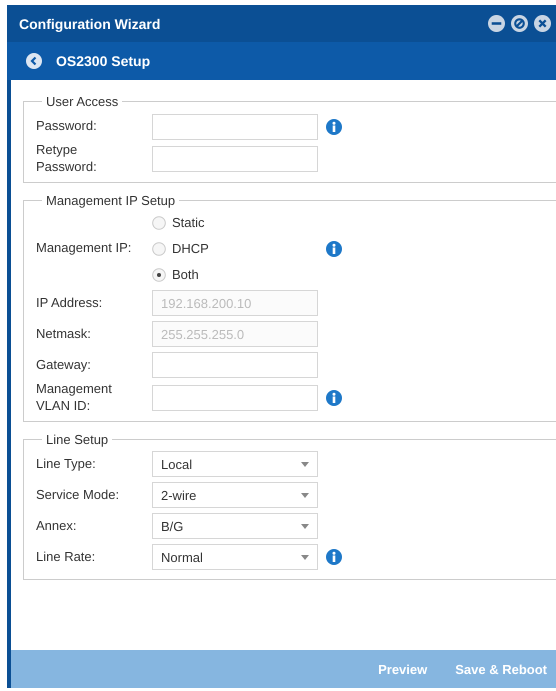 The height and width of the screenshot is (691, 556). Describe the element at coordinates (103, 61) in the screenshot. I see `page-title: OS2300 Setup` at that location.